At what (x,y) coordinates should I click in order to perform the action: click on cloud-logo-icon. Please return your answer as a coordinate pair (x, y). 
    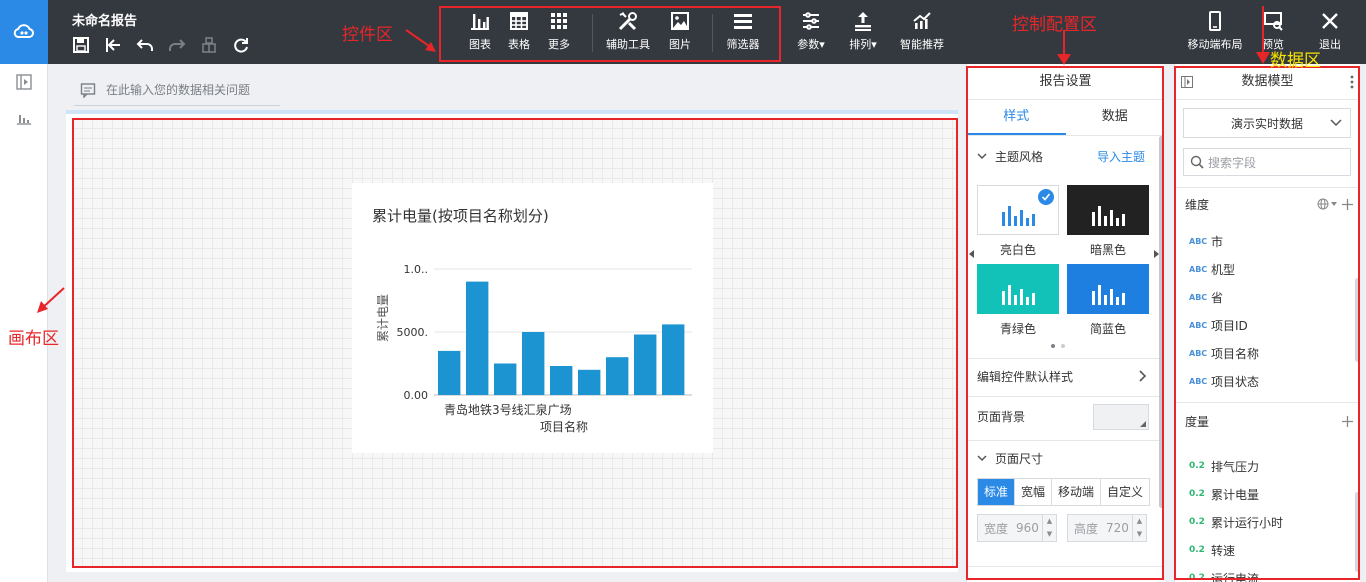
    Looking at the image, I should click on (23, 31).